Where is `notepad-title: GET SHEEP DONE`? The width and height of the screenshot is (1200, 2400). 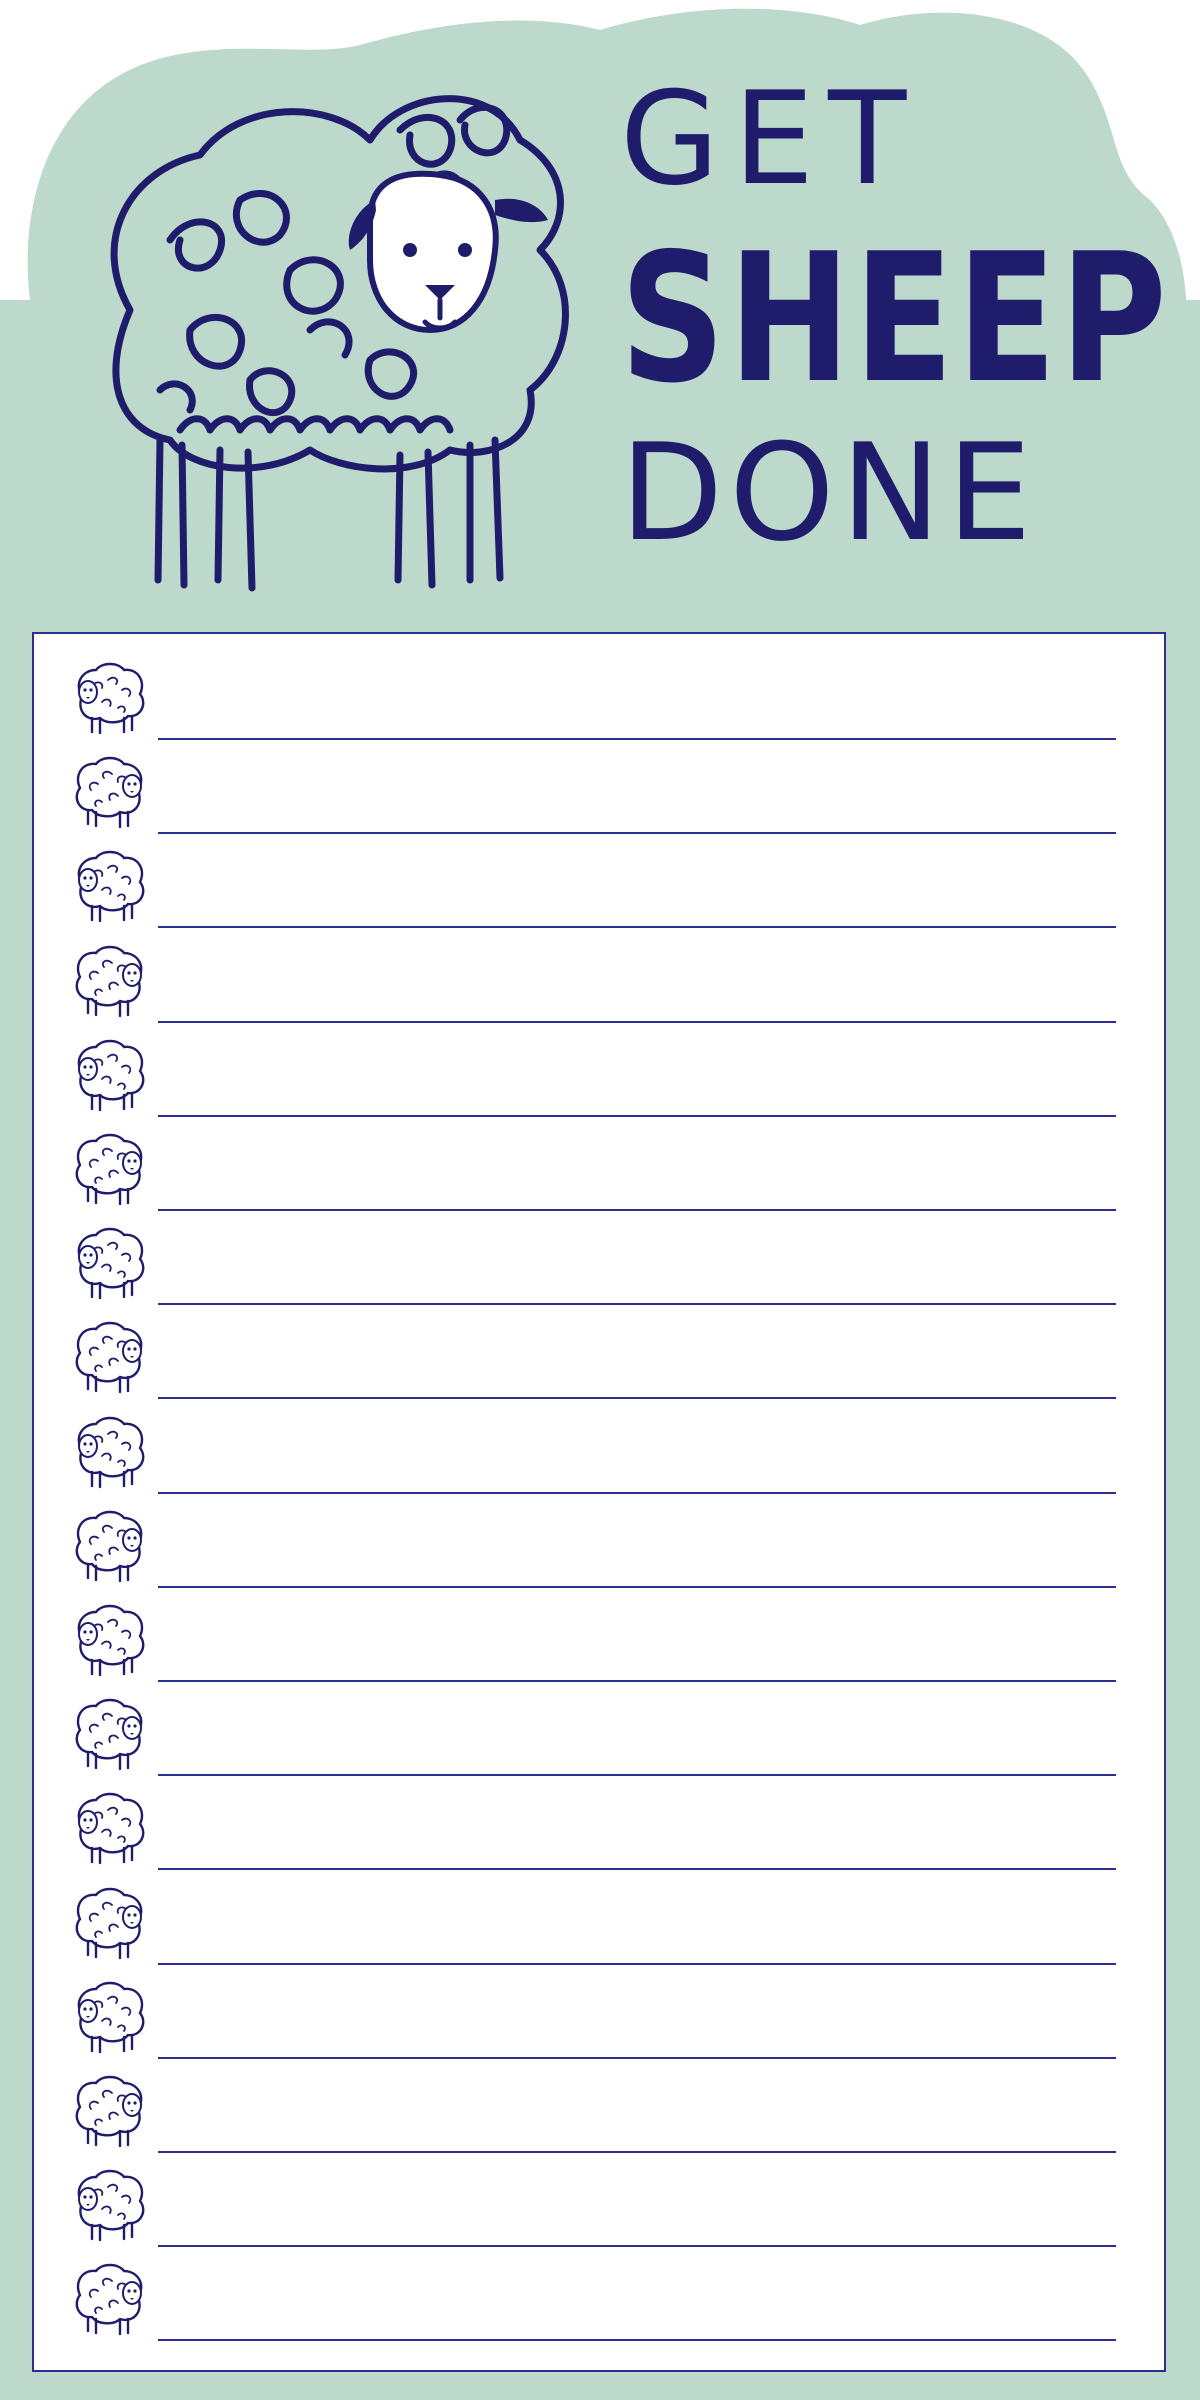 notepad-title: GET SHEEP DONE is located at coordinates (893, 315).